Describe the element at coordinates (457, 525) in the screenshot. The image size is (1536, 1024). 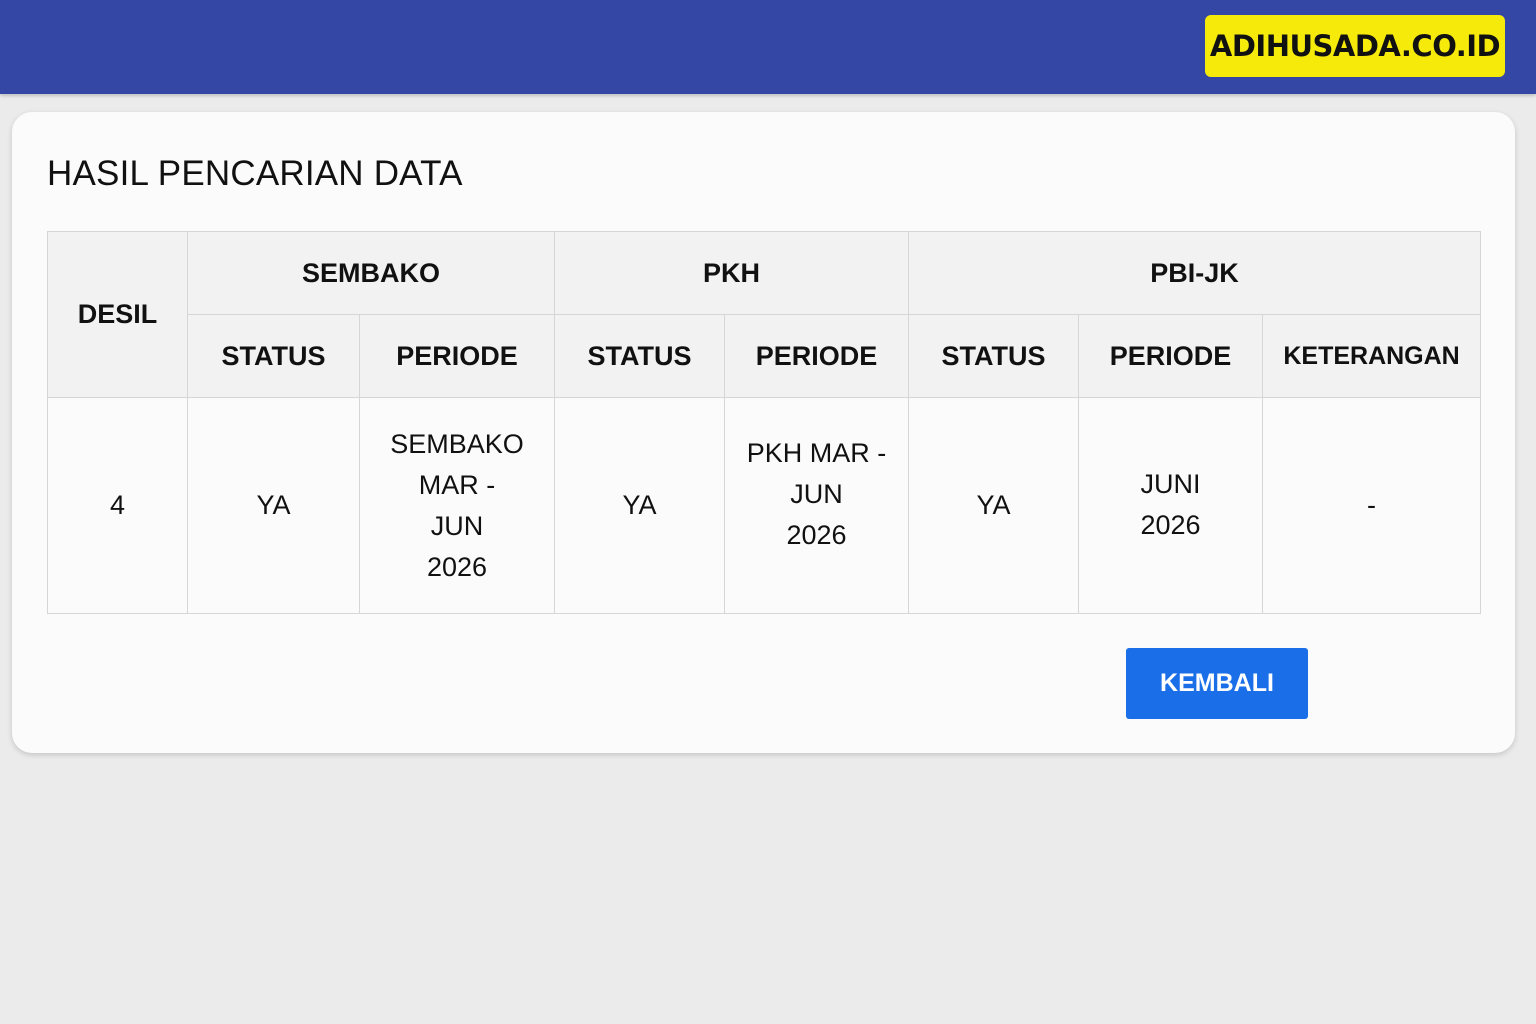
I see `sembako-periode-line: JUN` at that location.